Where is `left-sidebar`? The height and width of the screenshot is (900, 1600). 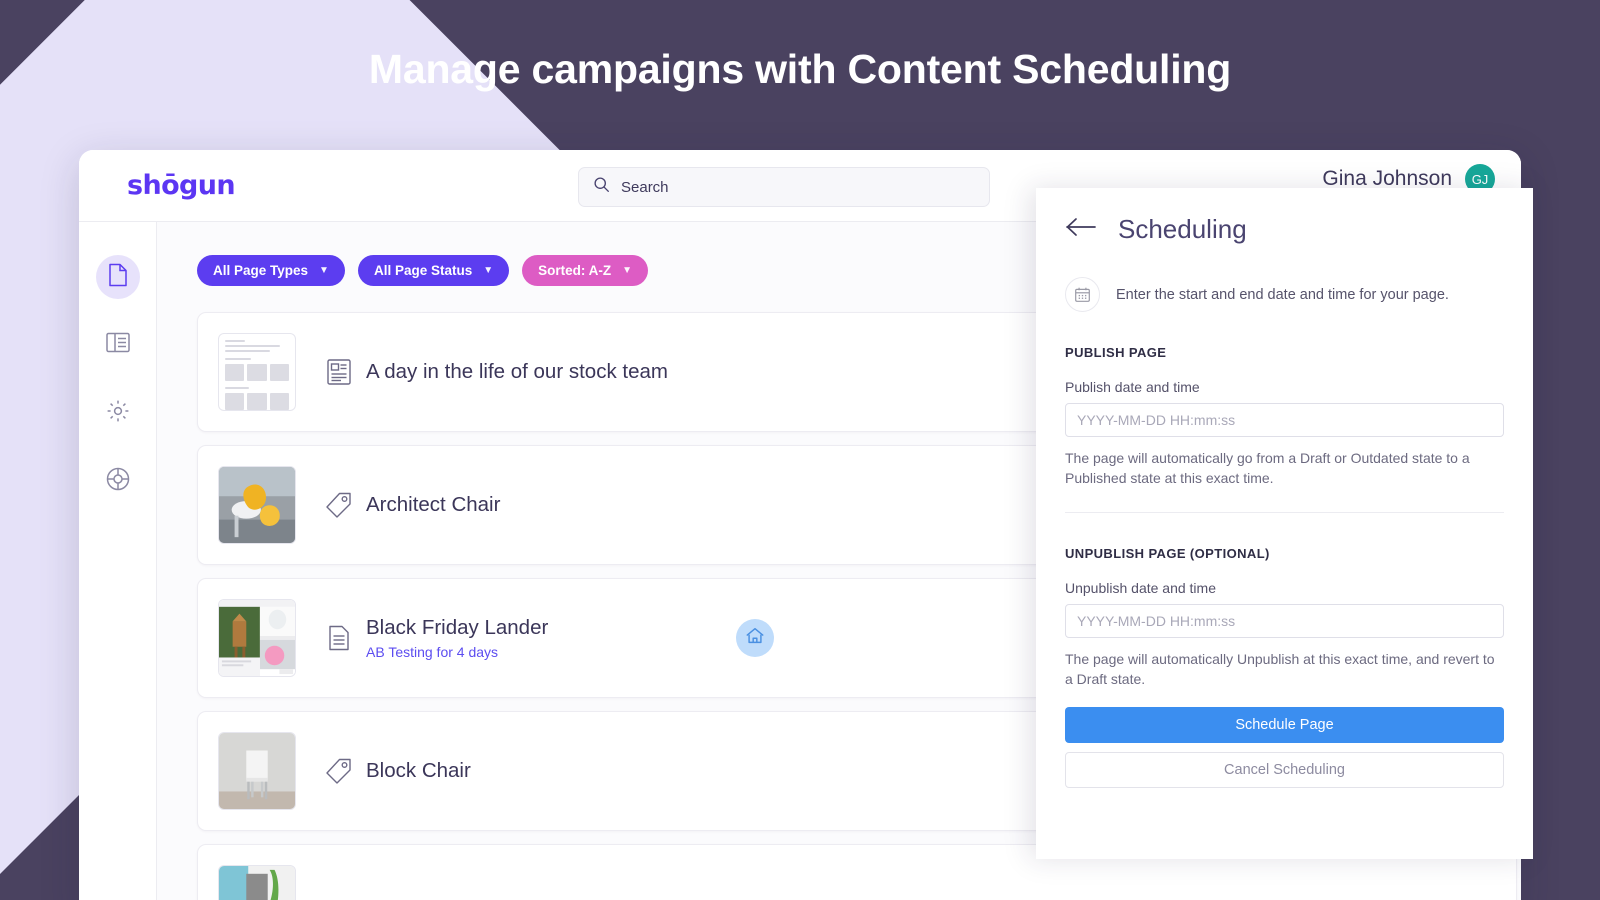 left-sidebar is located at coordinates (118, 561).